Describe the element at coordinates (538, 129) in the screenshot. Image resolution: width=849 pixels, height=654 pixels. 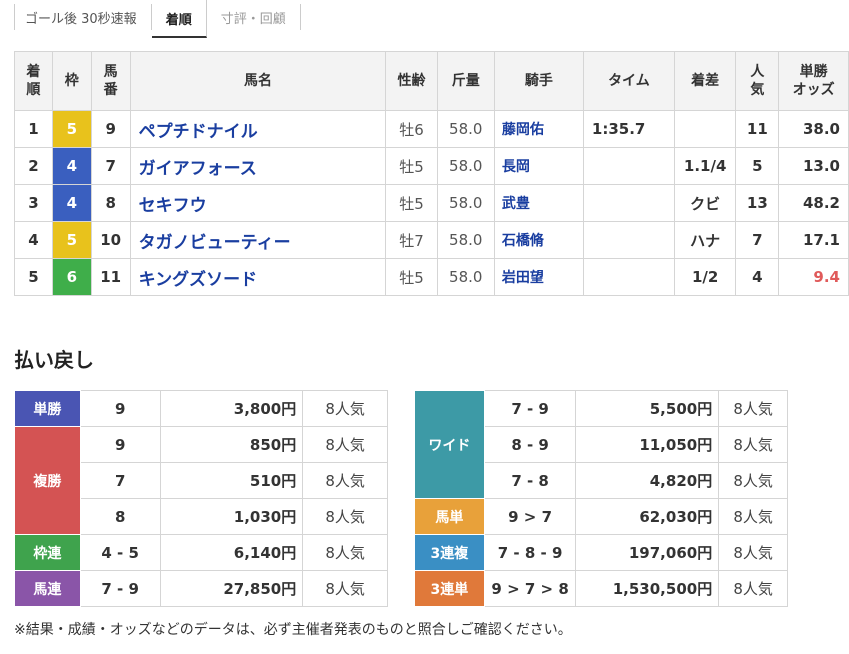
I see `jockey-link: 藤岡佑` at that location.